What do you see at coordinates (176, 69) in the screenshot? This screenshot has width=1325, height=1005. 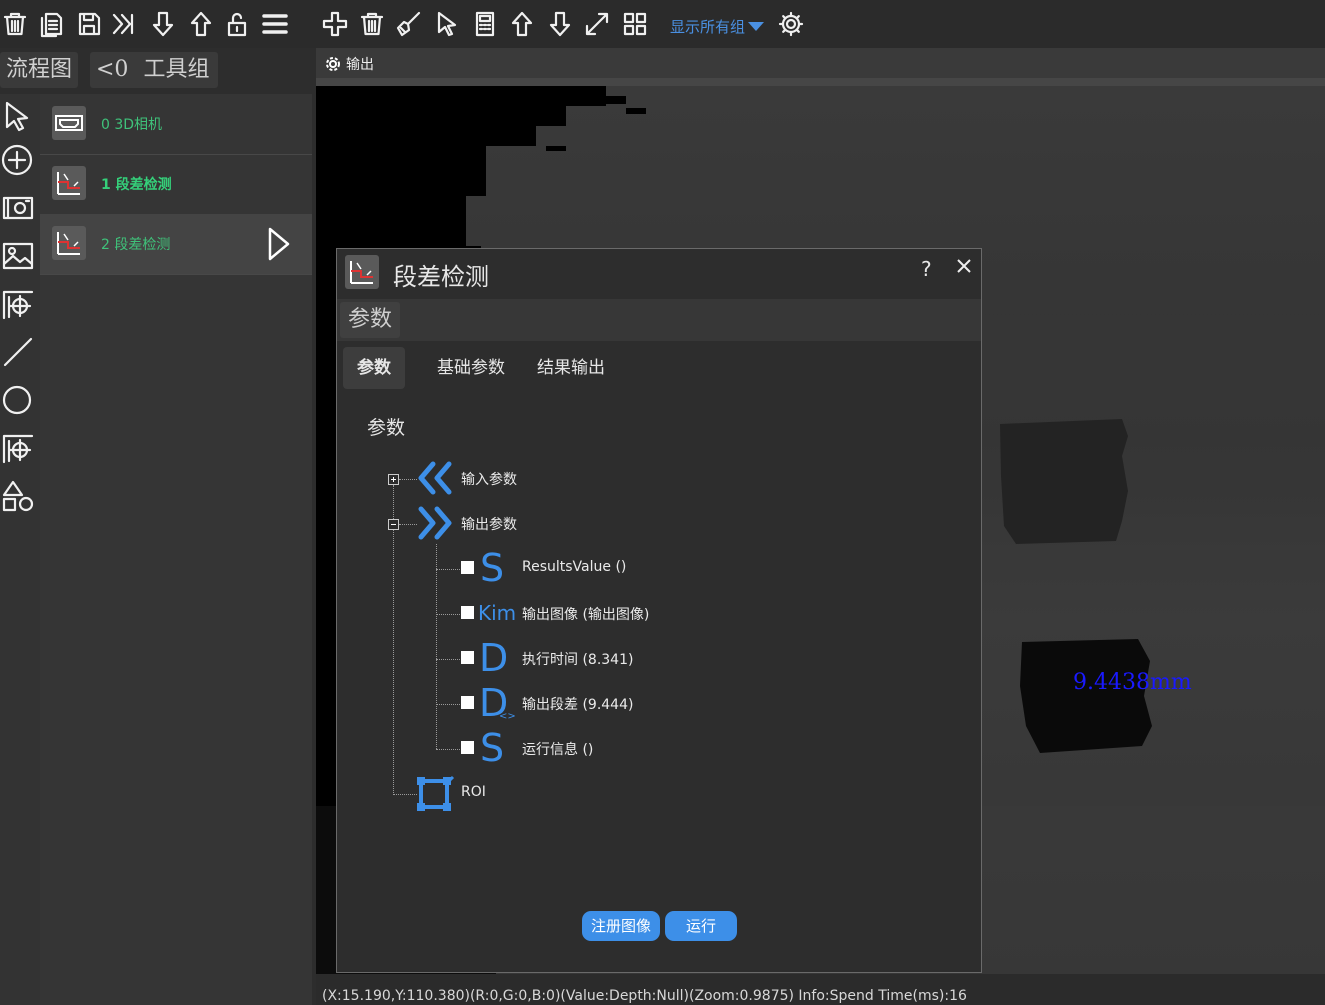 I see `tool-group-label: 工具组` at bounding box center [176, 69].